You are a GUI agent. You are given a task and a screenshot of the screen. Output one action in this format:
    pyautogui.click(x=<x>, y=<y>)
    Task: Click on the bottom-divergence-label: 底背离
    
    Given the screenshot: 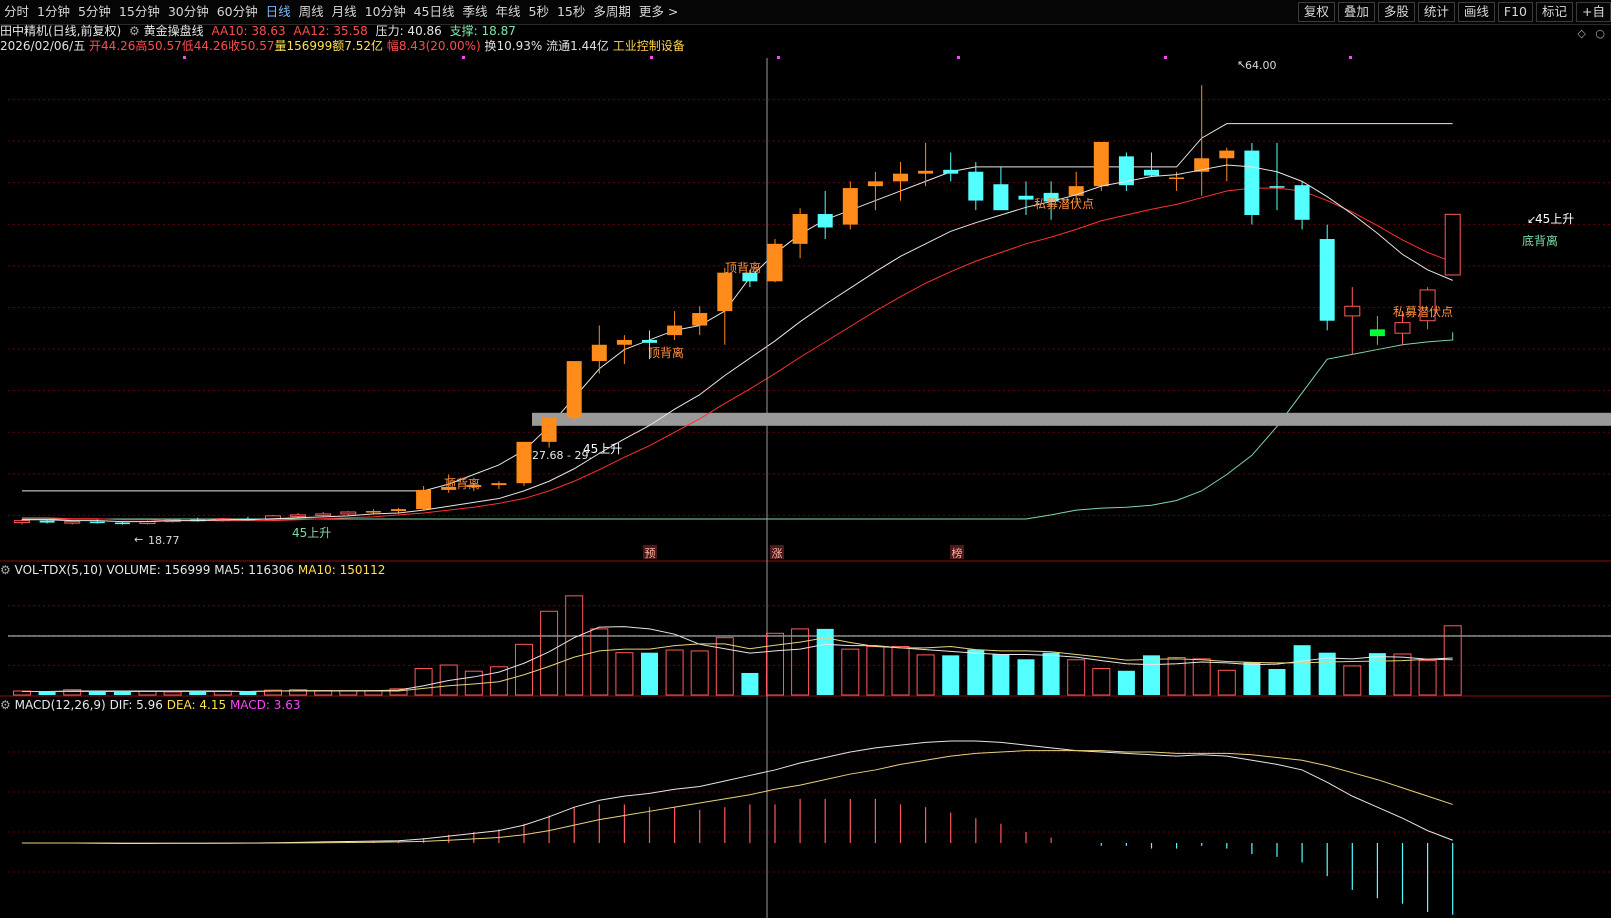 What is the action you would take?
    pyautogui.click(x=1540, y=240)
    